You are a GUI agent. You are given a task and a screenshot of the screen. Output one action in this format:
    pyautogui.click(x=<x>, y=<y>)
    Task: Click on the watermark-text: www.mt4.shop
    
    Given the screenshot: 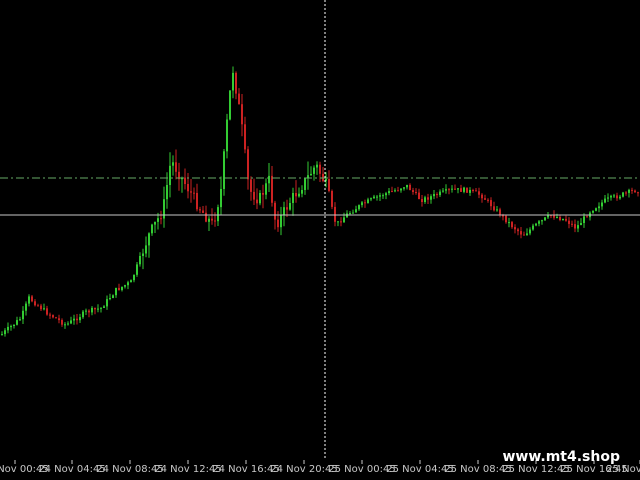 What is the action you would take?
    pyautogui.click(x=561, y=457)
    